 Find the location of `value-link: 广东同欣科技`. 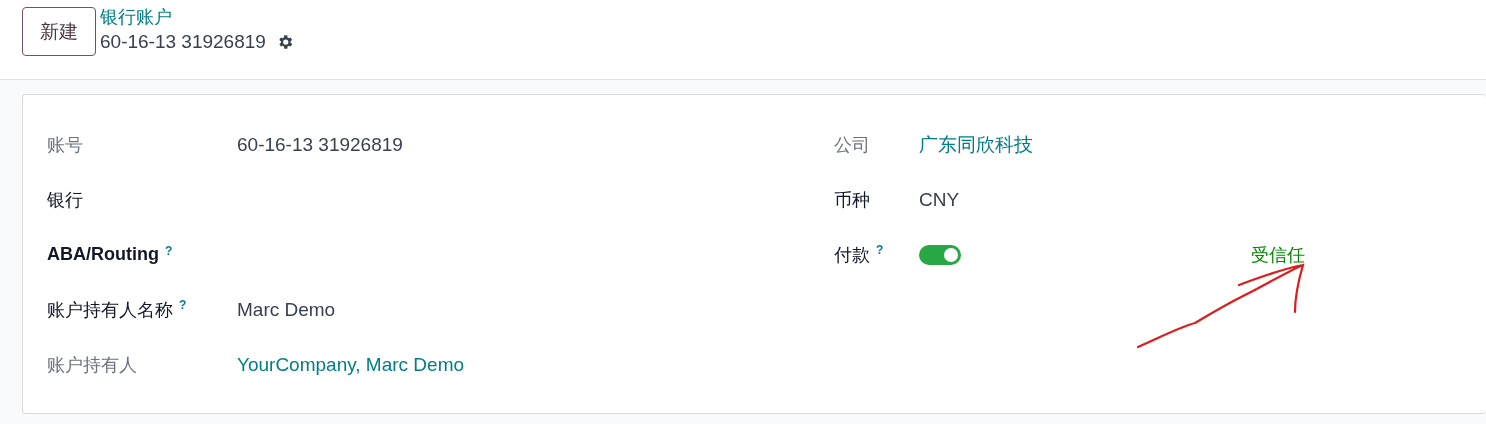

value-link: 广东同欣科技 is located at coordinates (976, 144).